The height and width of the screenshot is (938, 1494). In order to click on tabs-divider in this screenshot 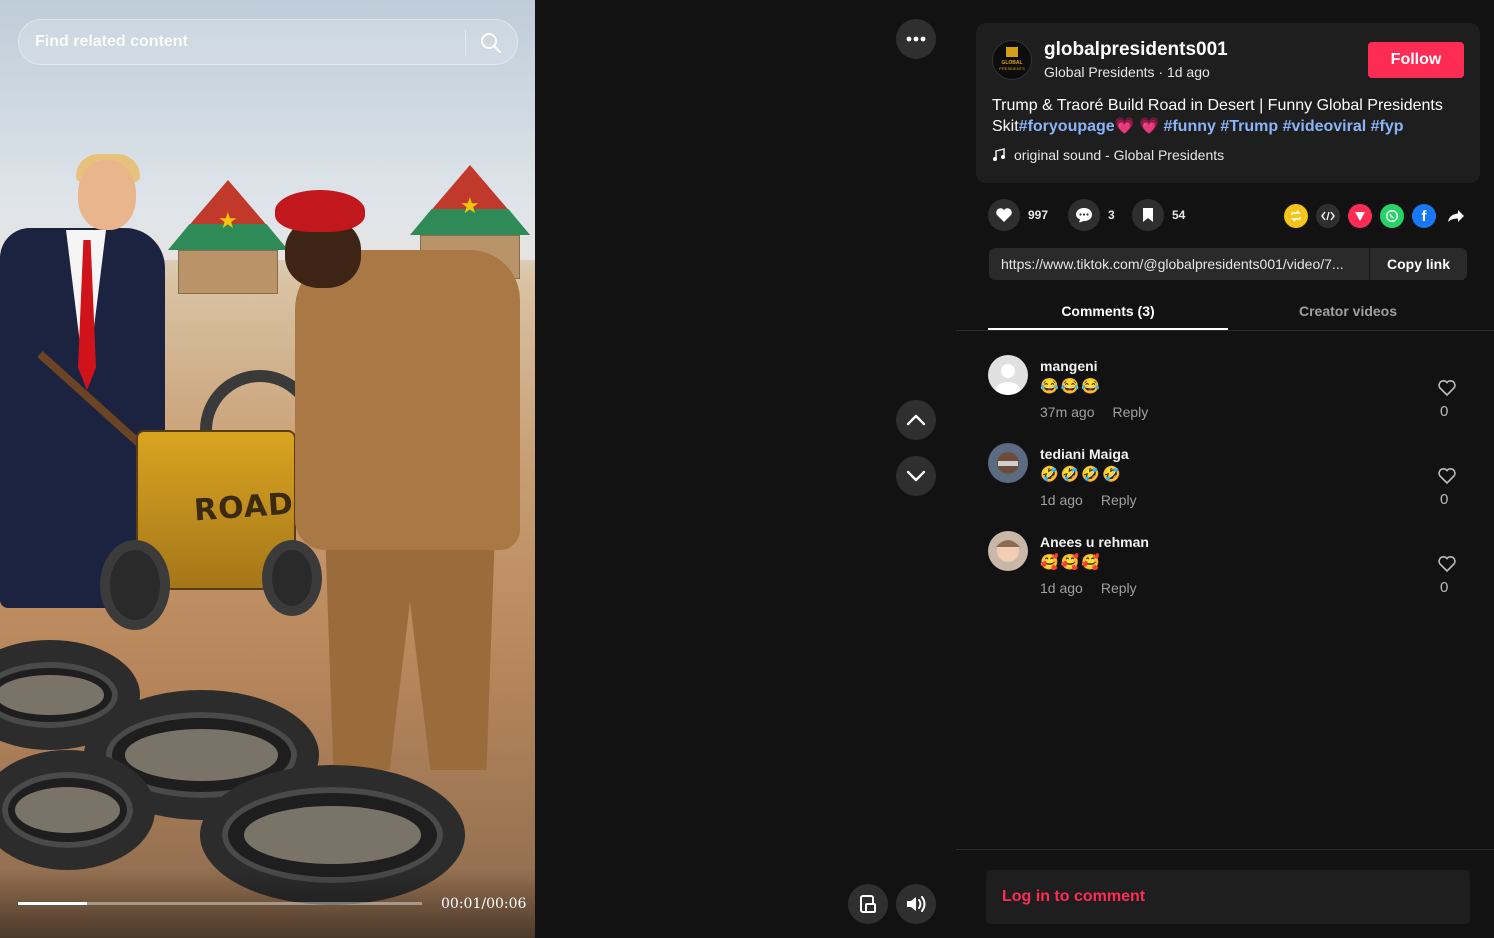, I will do `click(1225, 330)`.